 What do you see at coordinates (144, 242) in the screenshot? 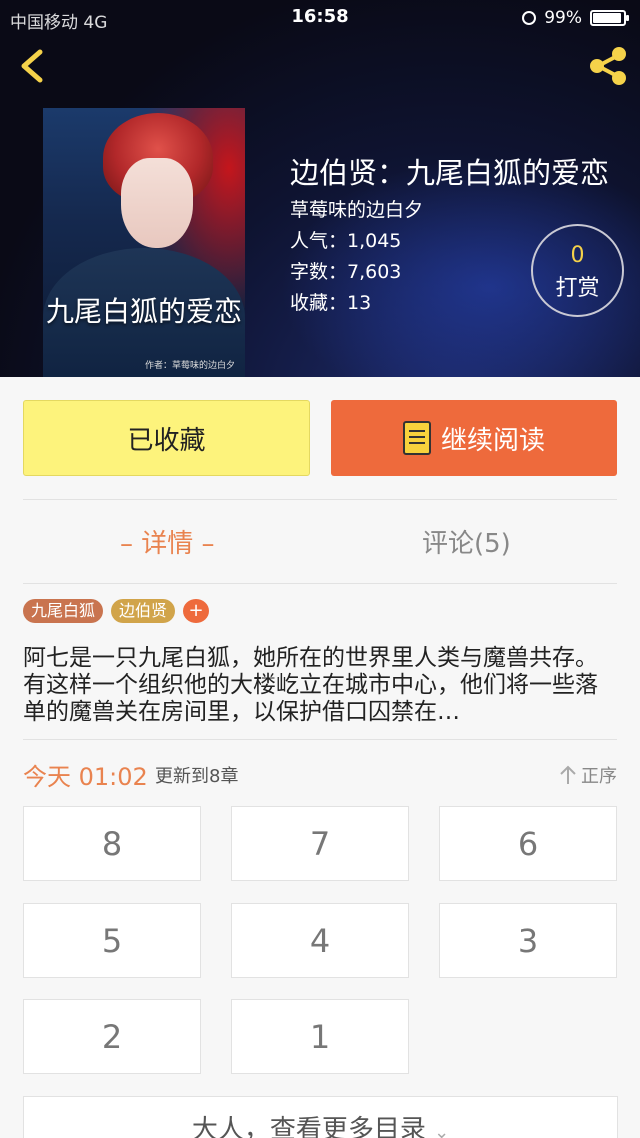
I see `book-cover: 九尾白狐的爱恋 作者：草莓味的边白夕` at bounding box center [144, 242].